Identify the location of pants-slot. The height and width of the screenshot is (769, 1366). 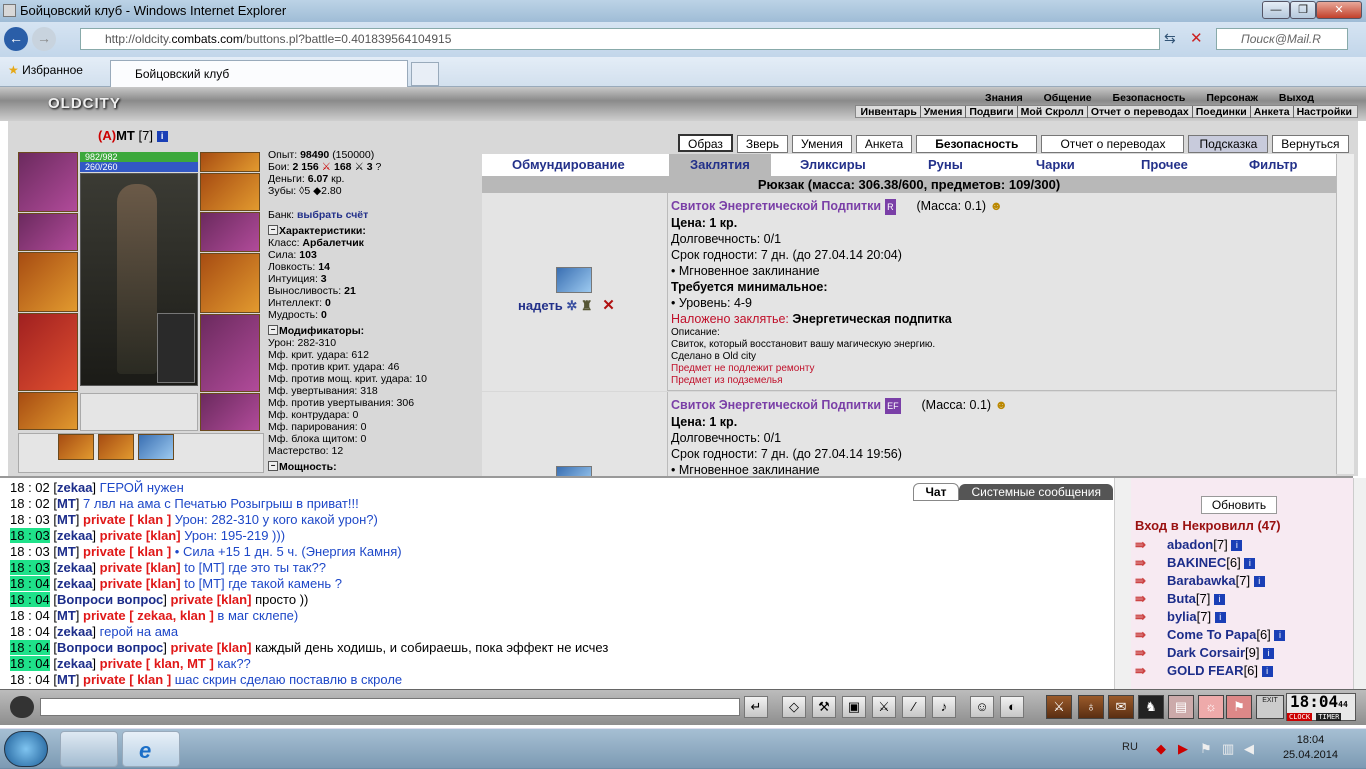
(230, 353).